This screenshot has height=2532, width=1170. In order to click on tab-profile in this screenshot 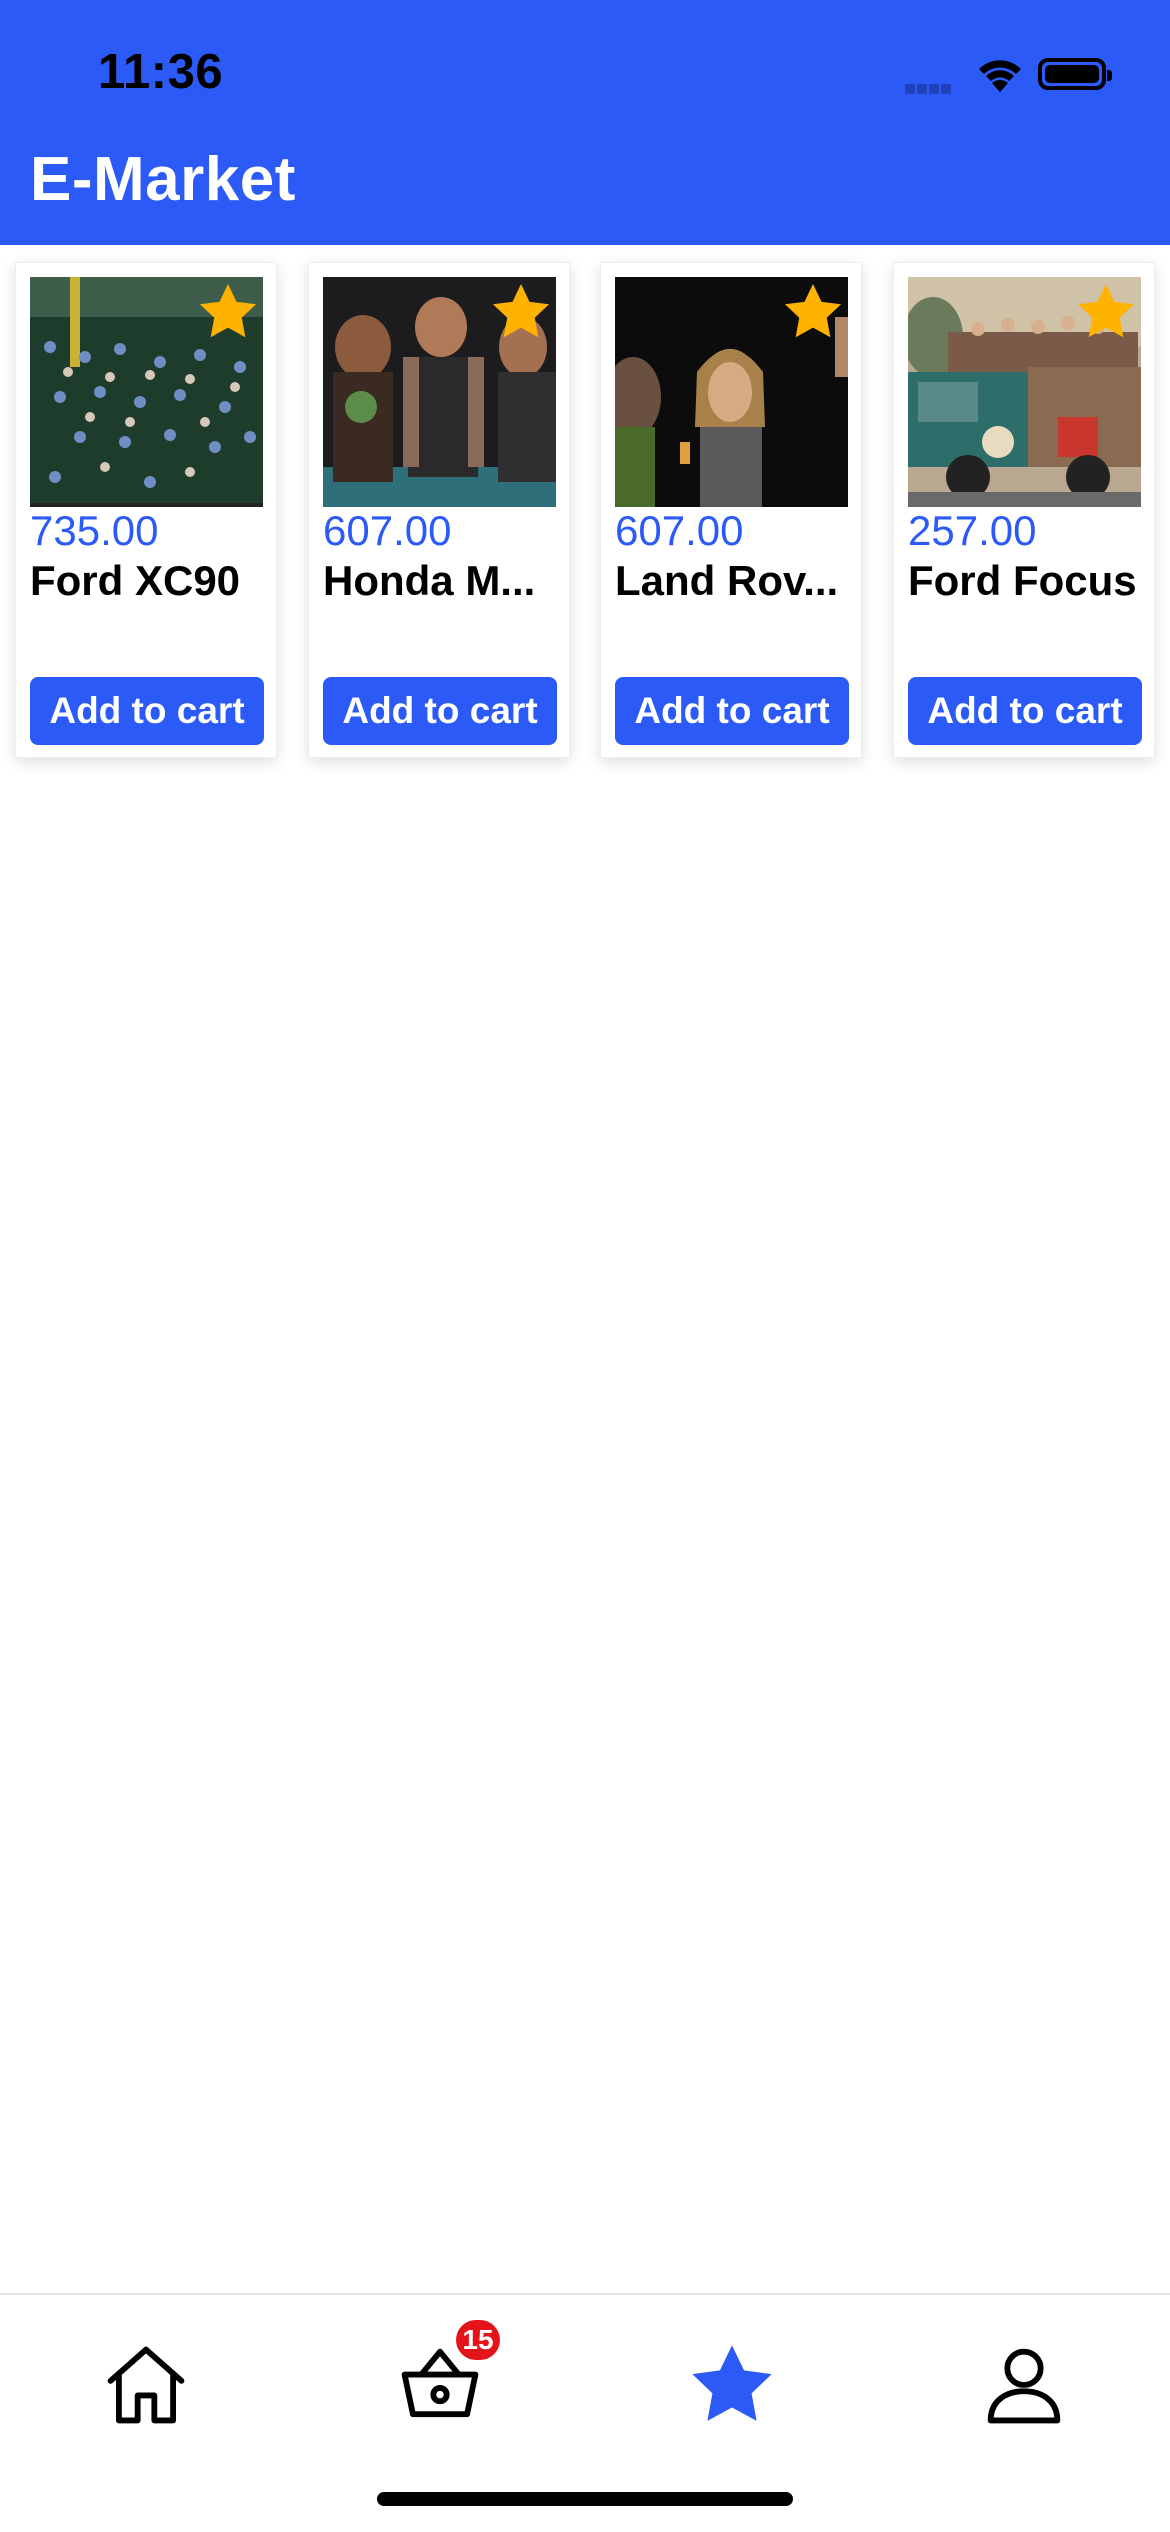, I will do `click(1024, 2385)`.